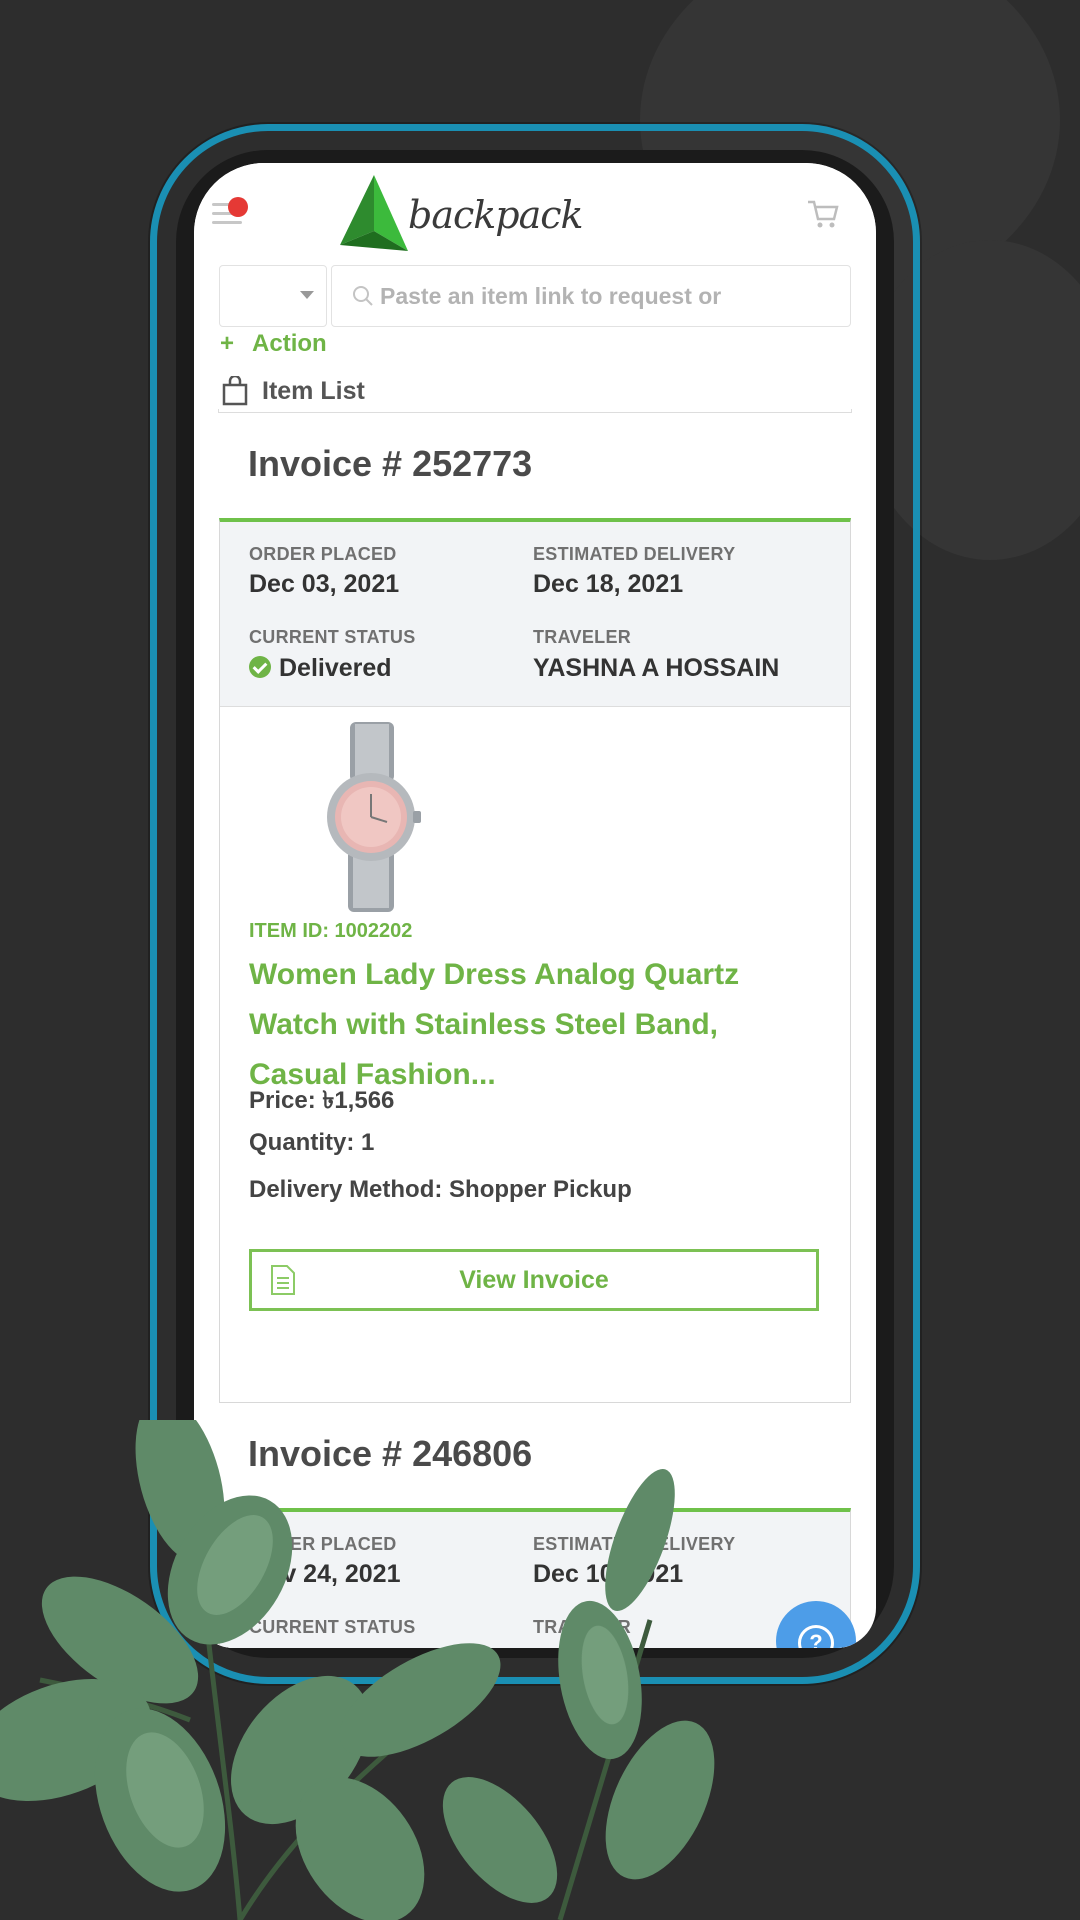 The height and width of the screenshot is (1920, 1080). Describe the element at coordinates (289, 343) in the screenshot. I see `action-label: Action` at that location.